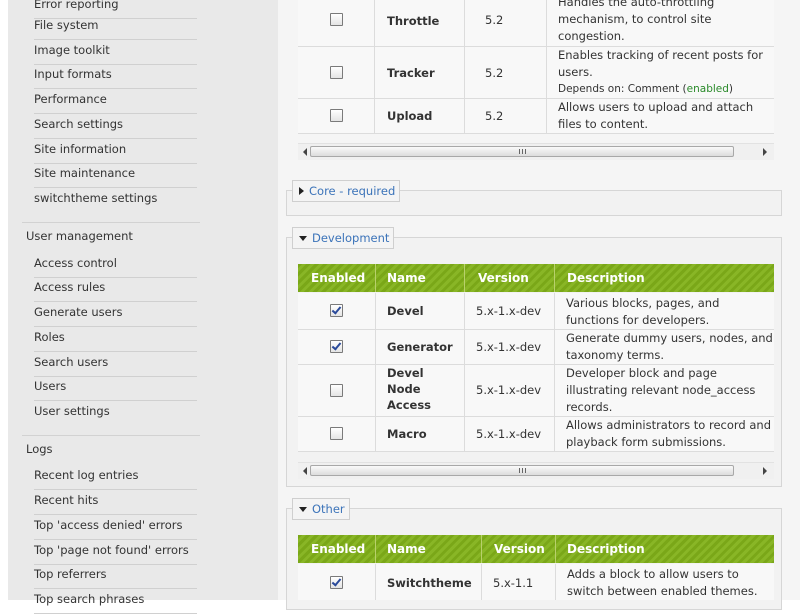 Image resolution: width=800 pixels, height=614 pixels. I want to click on module-dependencies: Depends on: Comment (enabled), so click(646, 89).